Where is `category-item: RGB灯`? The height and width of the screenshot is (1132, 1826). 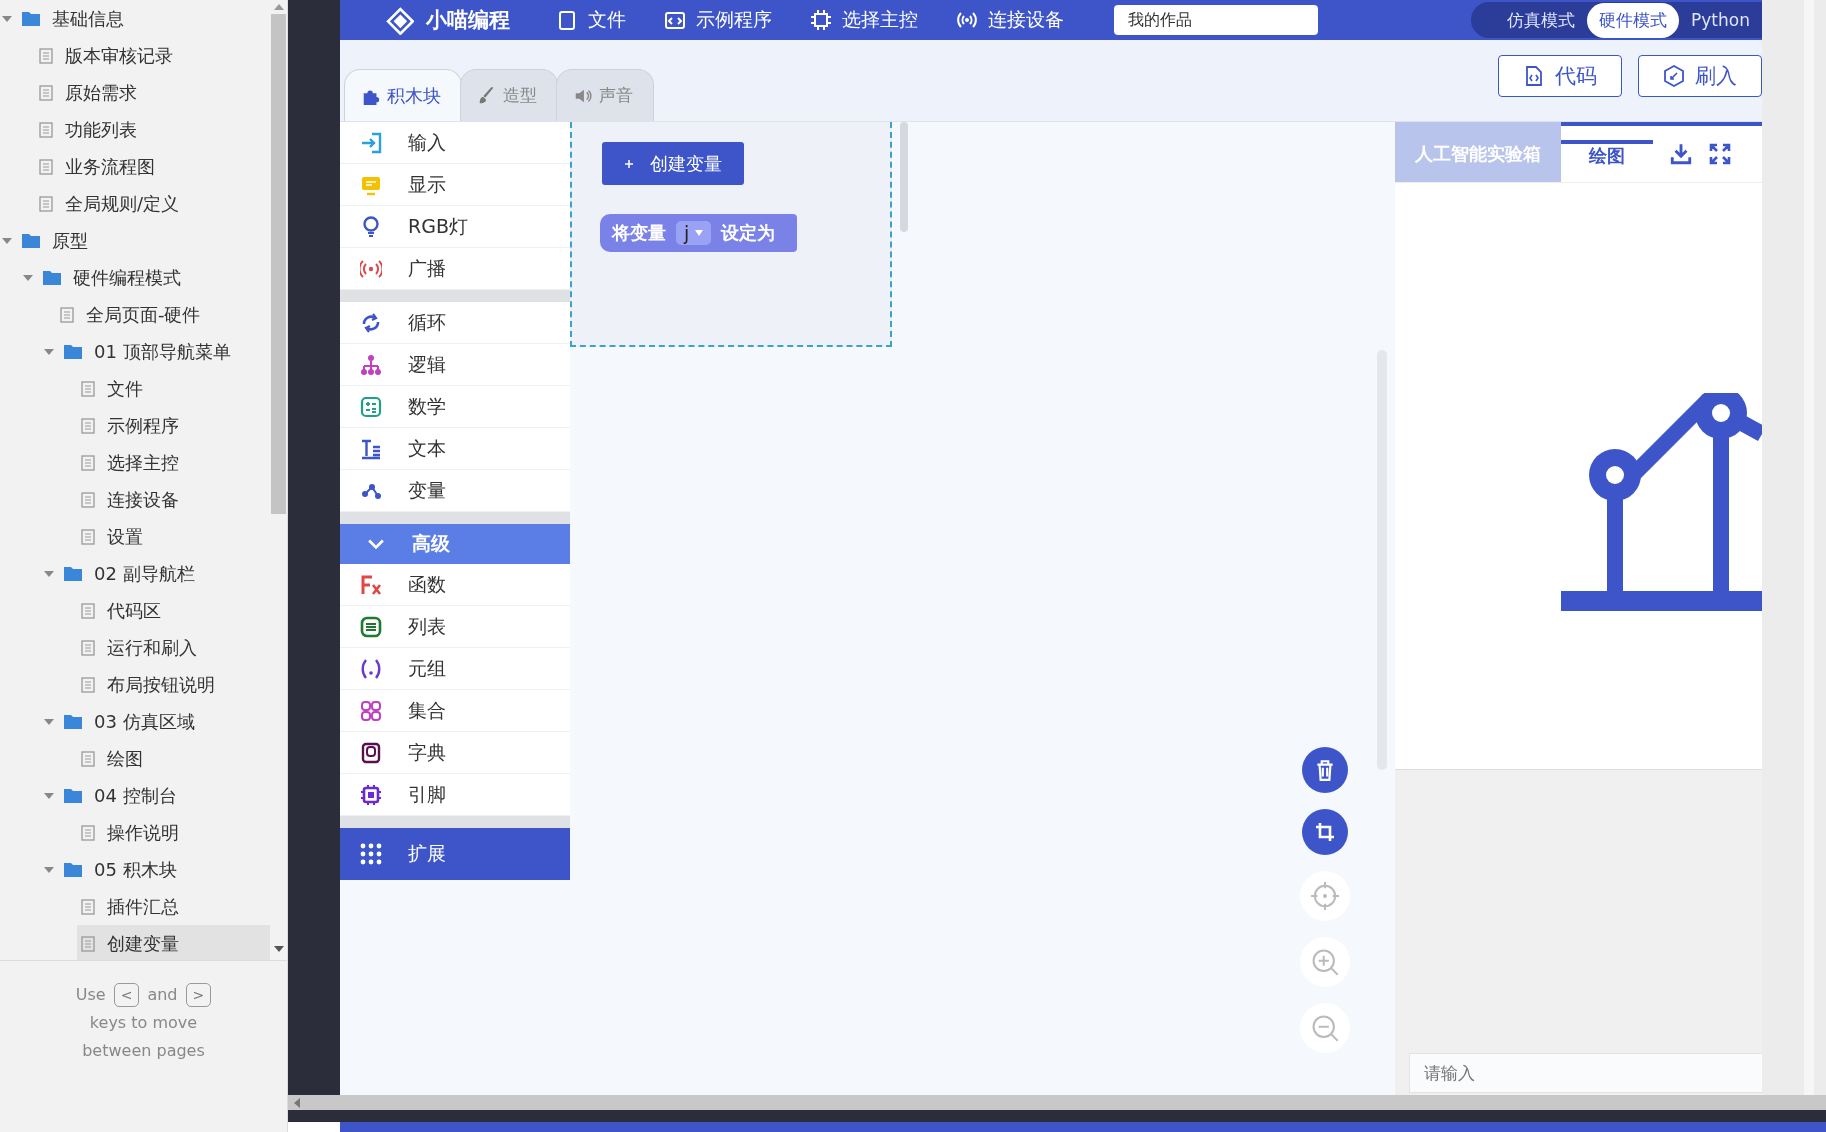
category-item: RGB灯 is located at coordinates (455, 227).